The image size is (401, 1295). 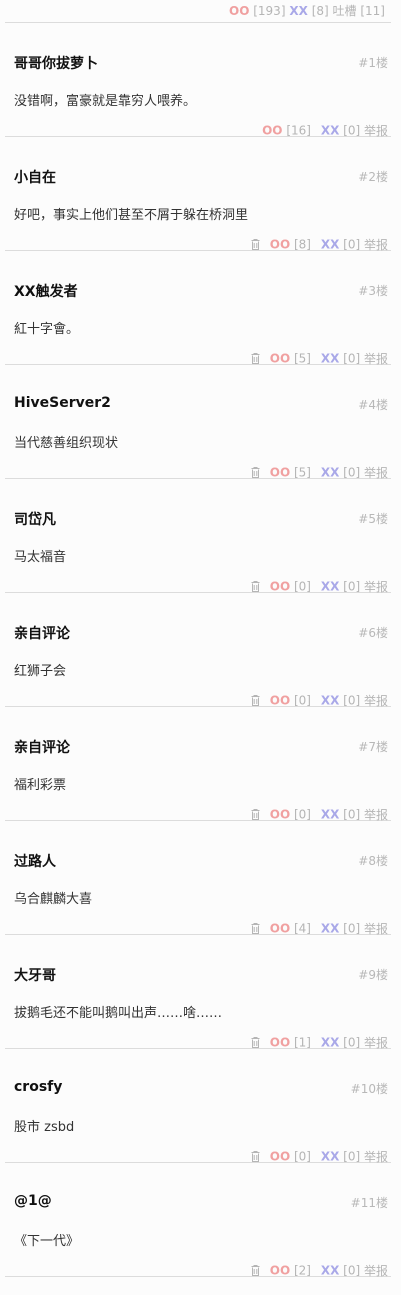 What do you see at coordinates (372, 11) in the screenshot?
I see `tucao-count: [11]` at bounding box center [372, 11].